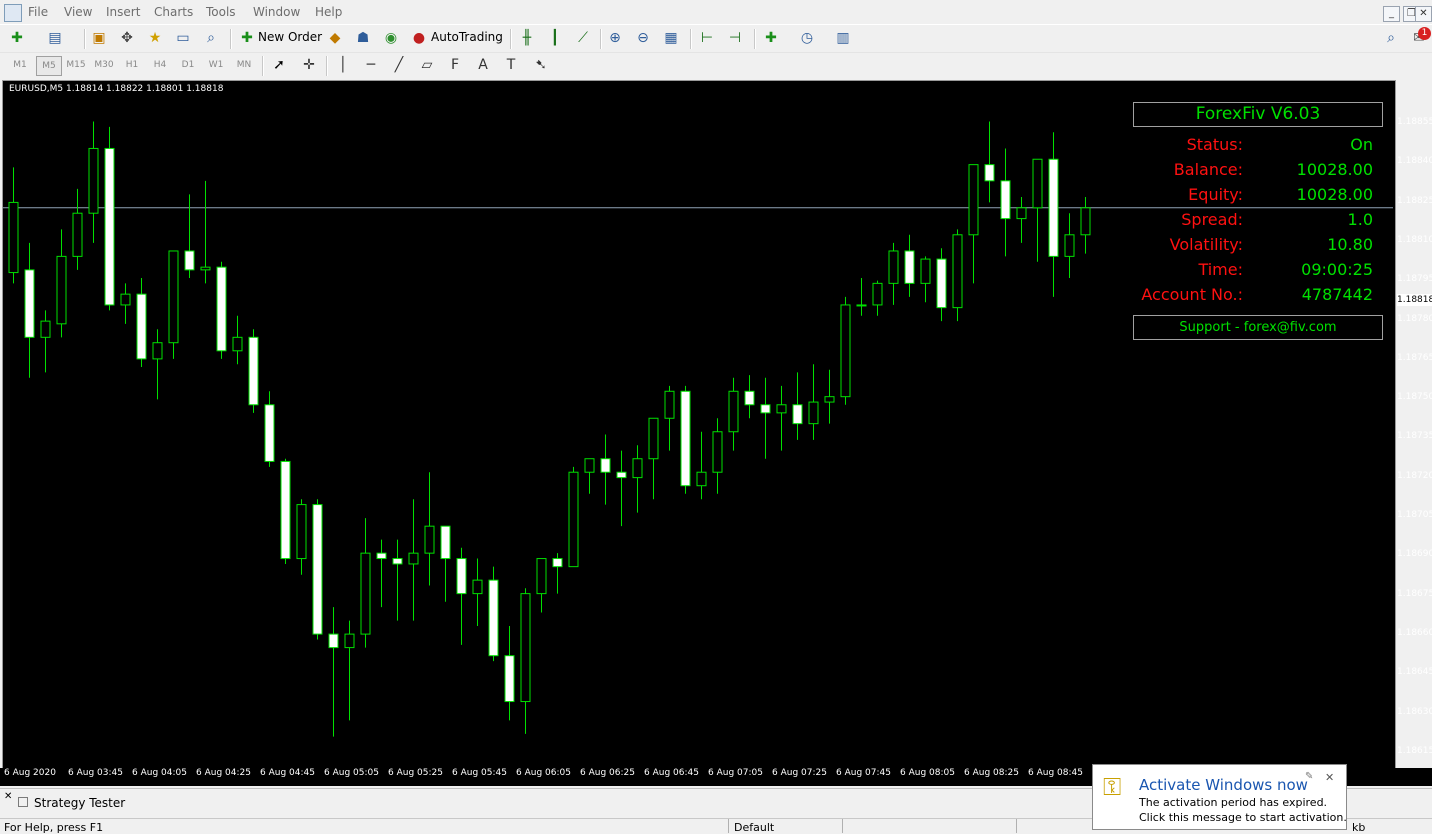 Image resolution: width=1432 pixels, height=834 pixels. What do you see at coordinates (343, 65) in the screenshot?
I see `vertical-line-icon: │` at bounding box center [343, 65].